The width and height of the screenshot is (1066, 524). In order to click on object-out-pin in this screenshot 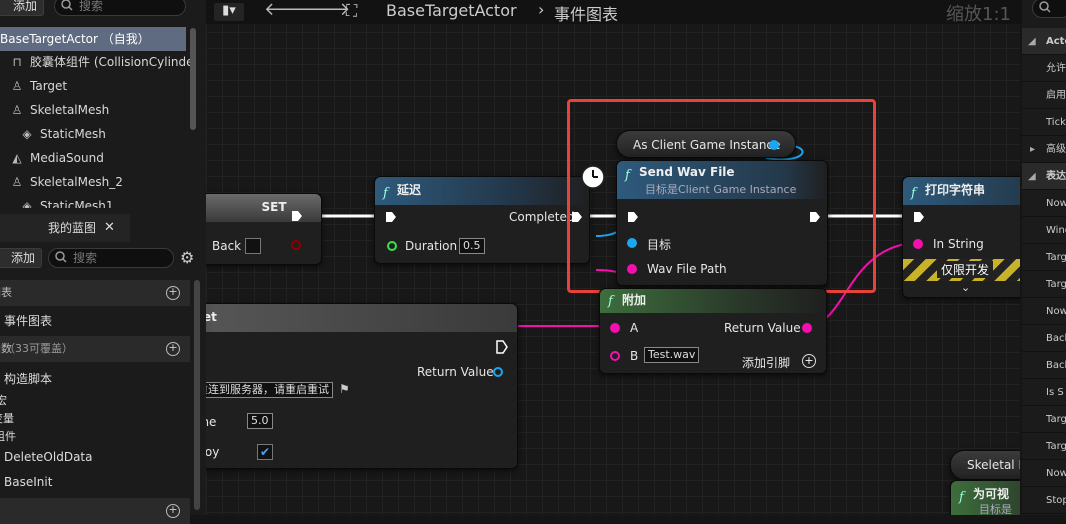, I will do `click(498, 372)`.